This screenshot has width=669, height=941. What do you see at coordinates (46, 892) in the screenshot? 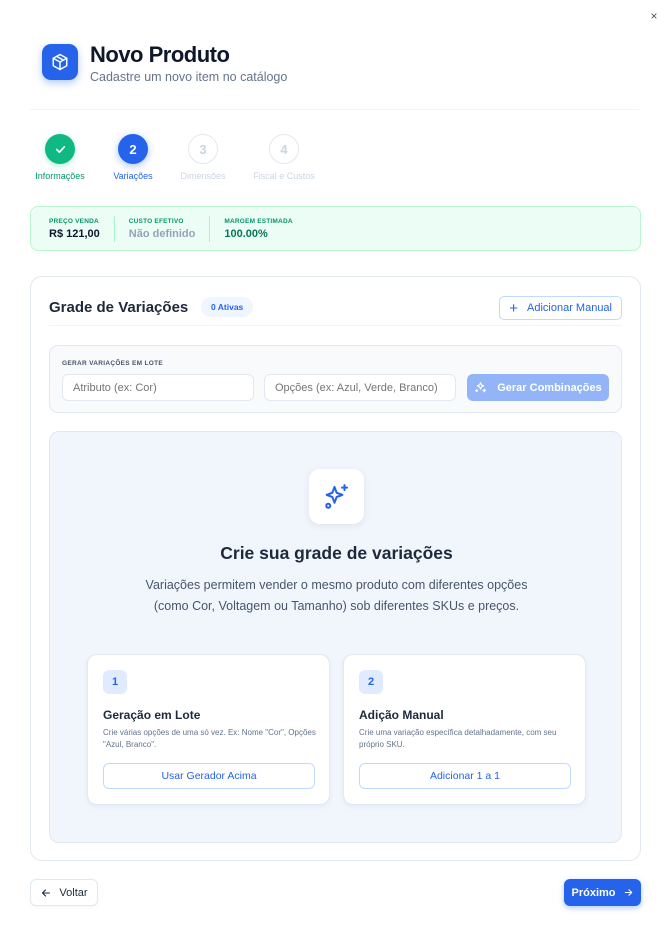
I see `arrow-left-icon` at bounding box center [46, 892].